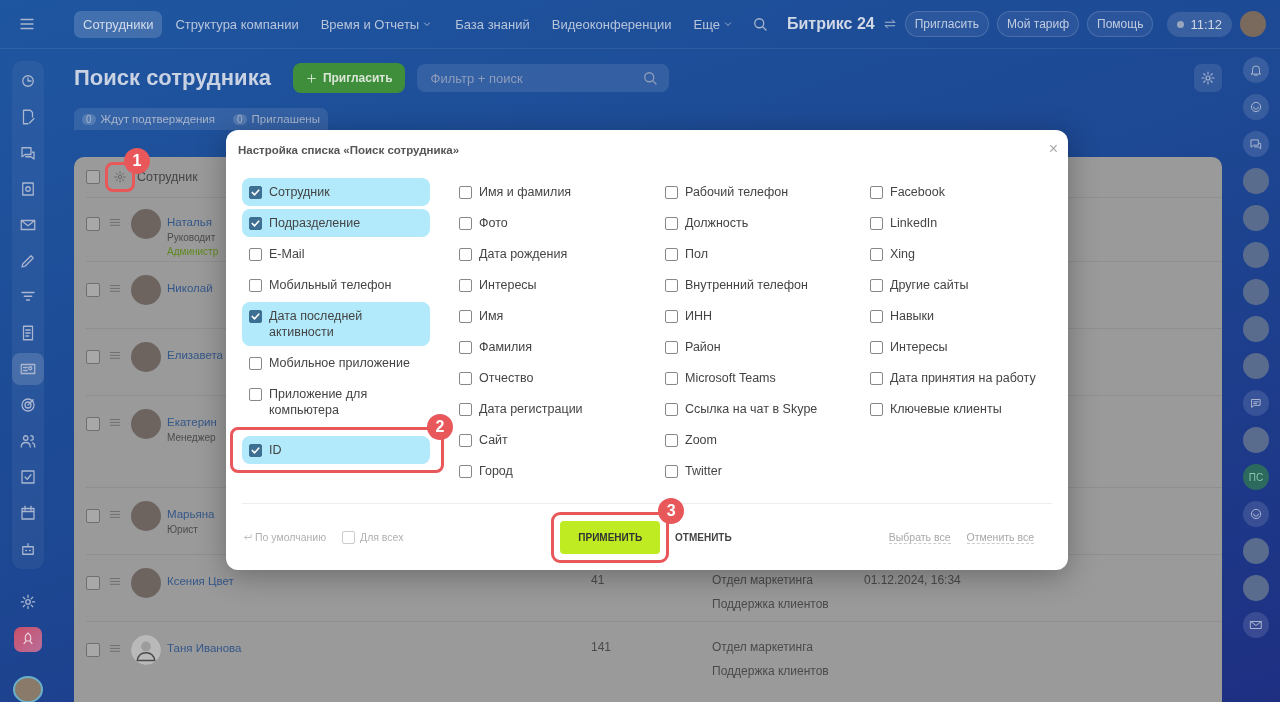  I want to click on rocket-icon, so click(28, 639).